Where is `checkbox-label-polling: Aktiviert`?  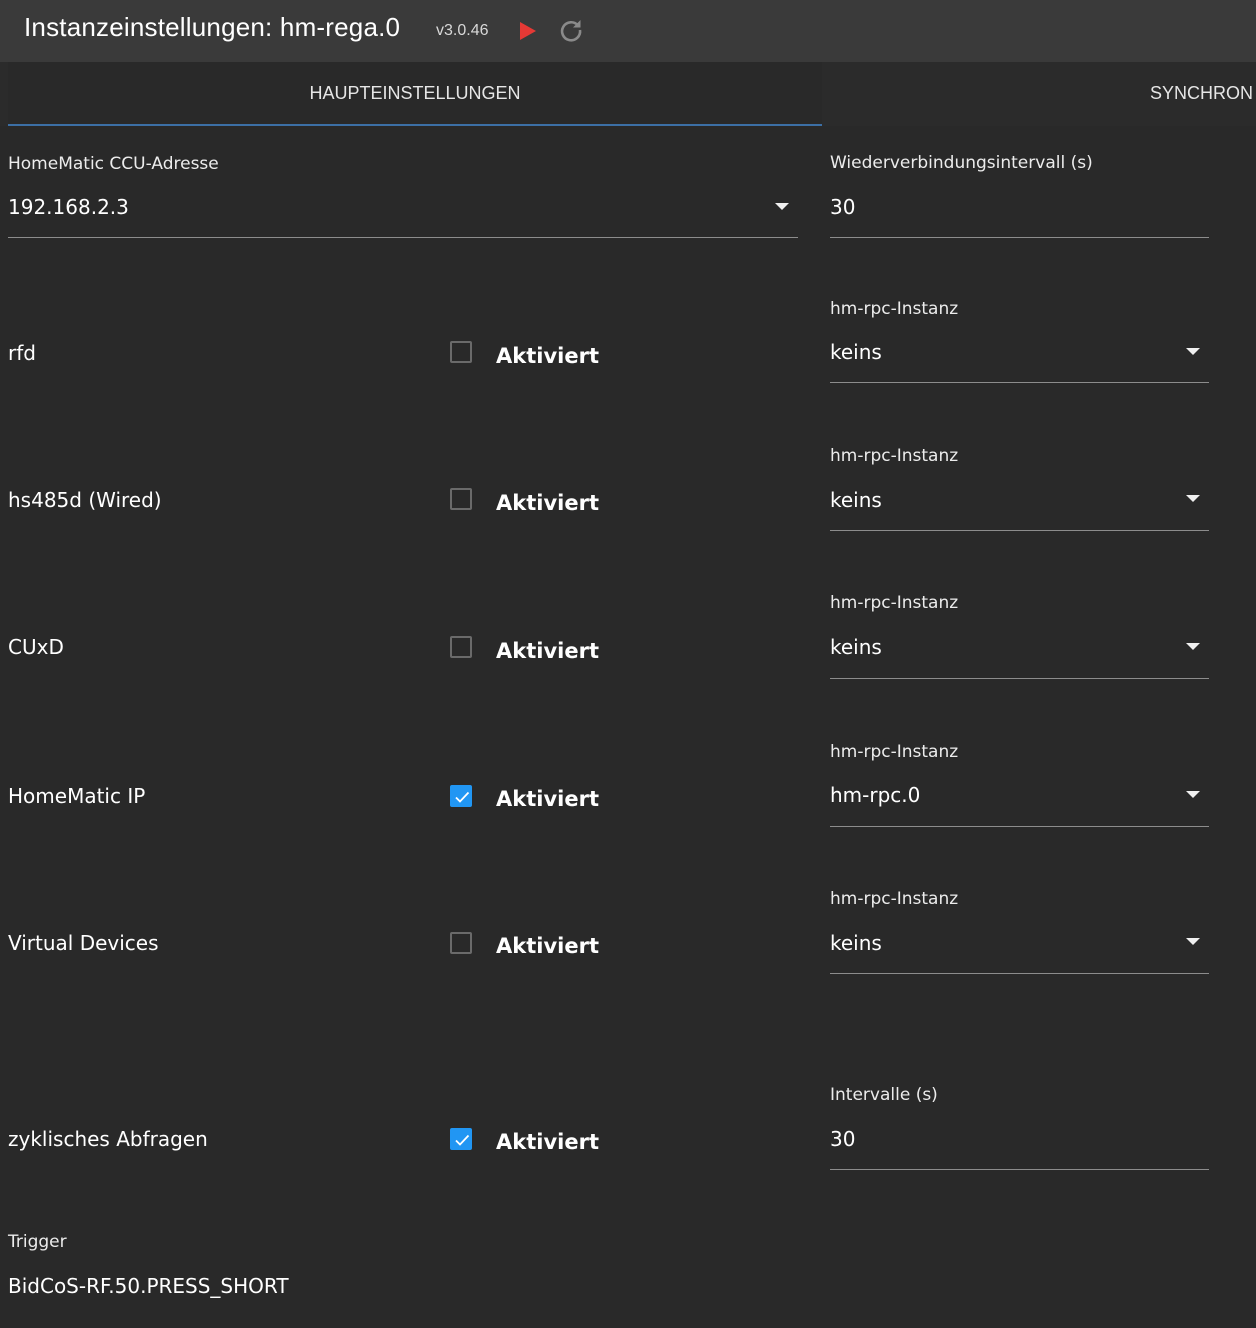
checkbox-label-polling: Aktiviert is located at coordinates (547, 1142).